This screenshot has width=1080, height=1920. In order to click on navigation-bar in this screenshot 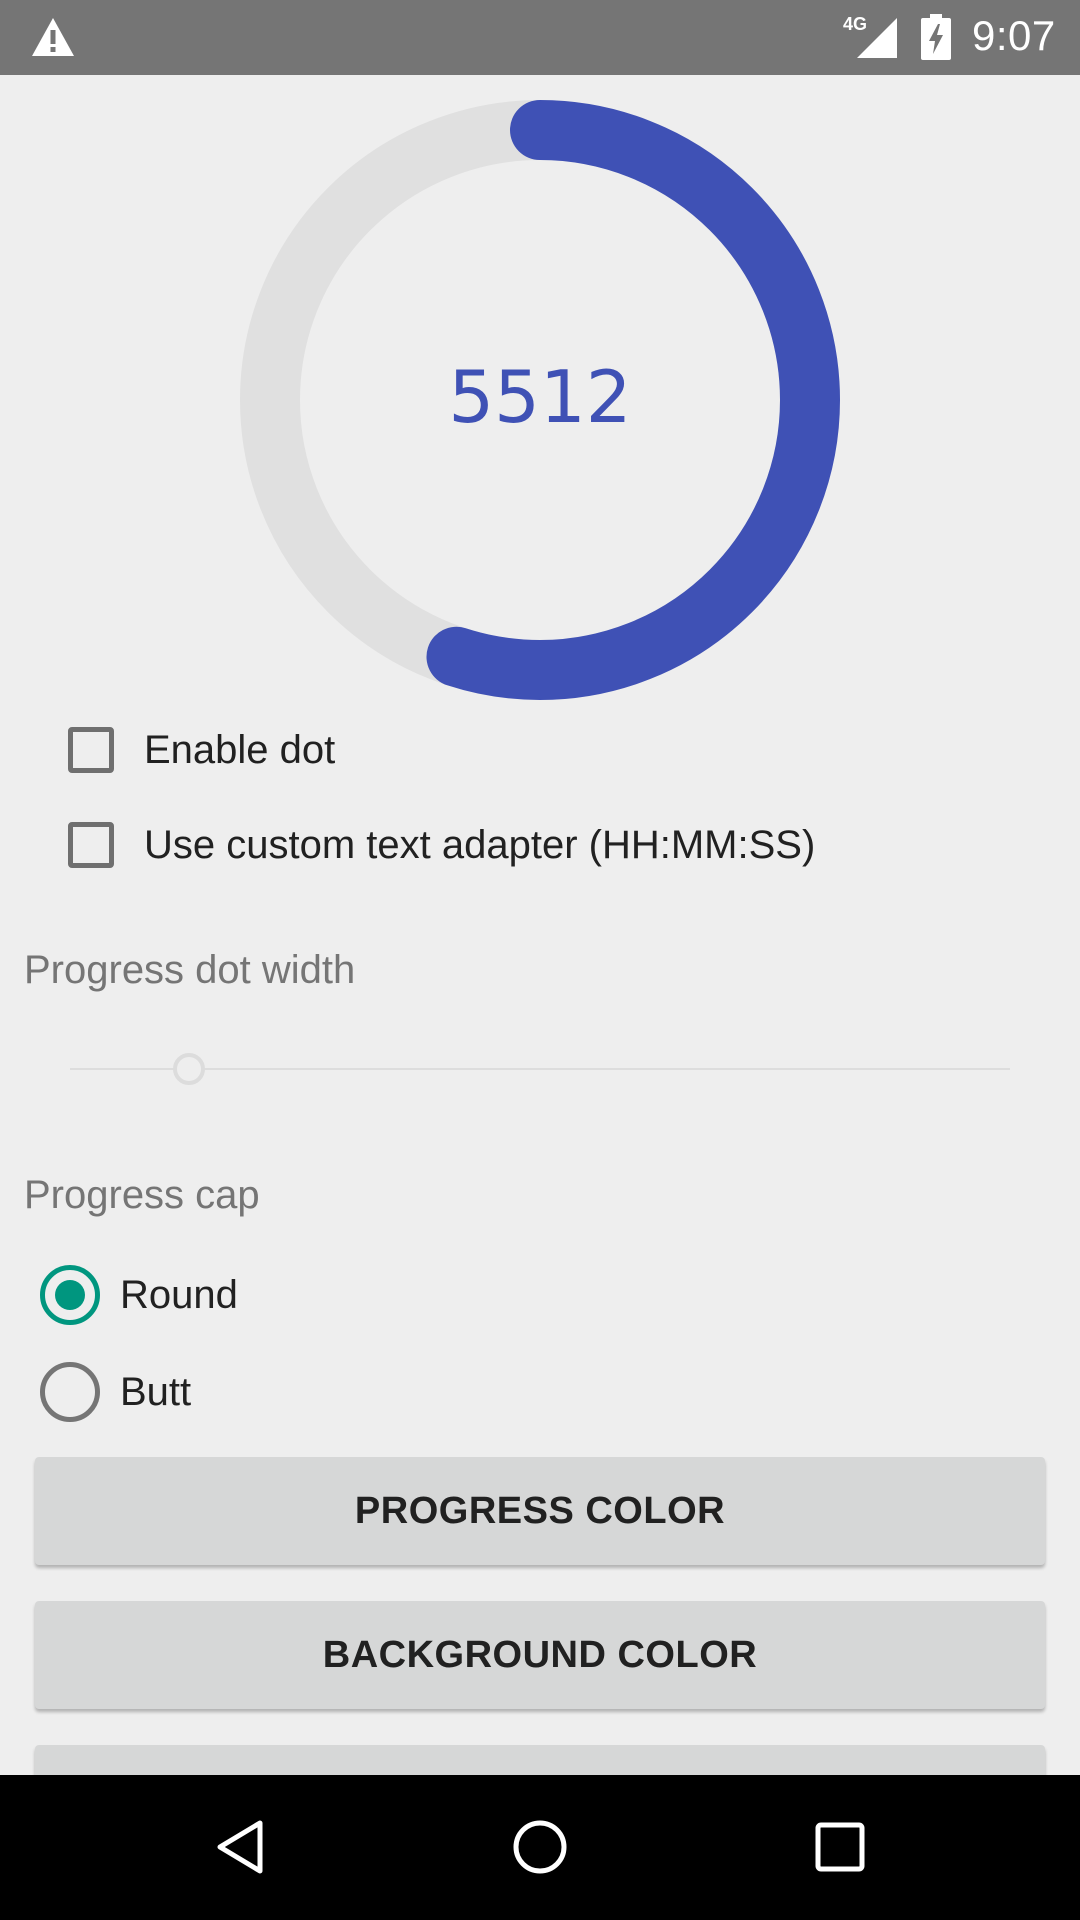, I will do `click(540, 1847)`.